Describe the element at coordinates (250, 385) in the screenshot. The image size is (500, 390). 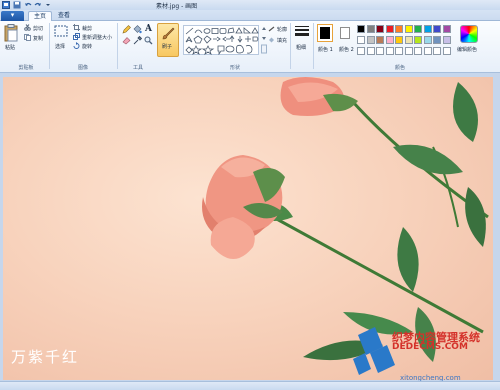
I see `status-bar` at that location.